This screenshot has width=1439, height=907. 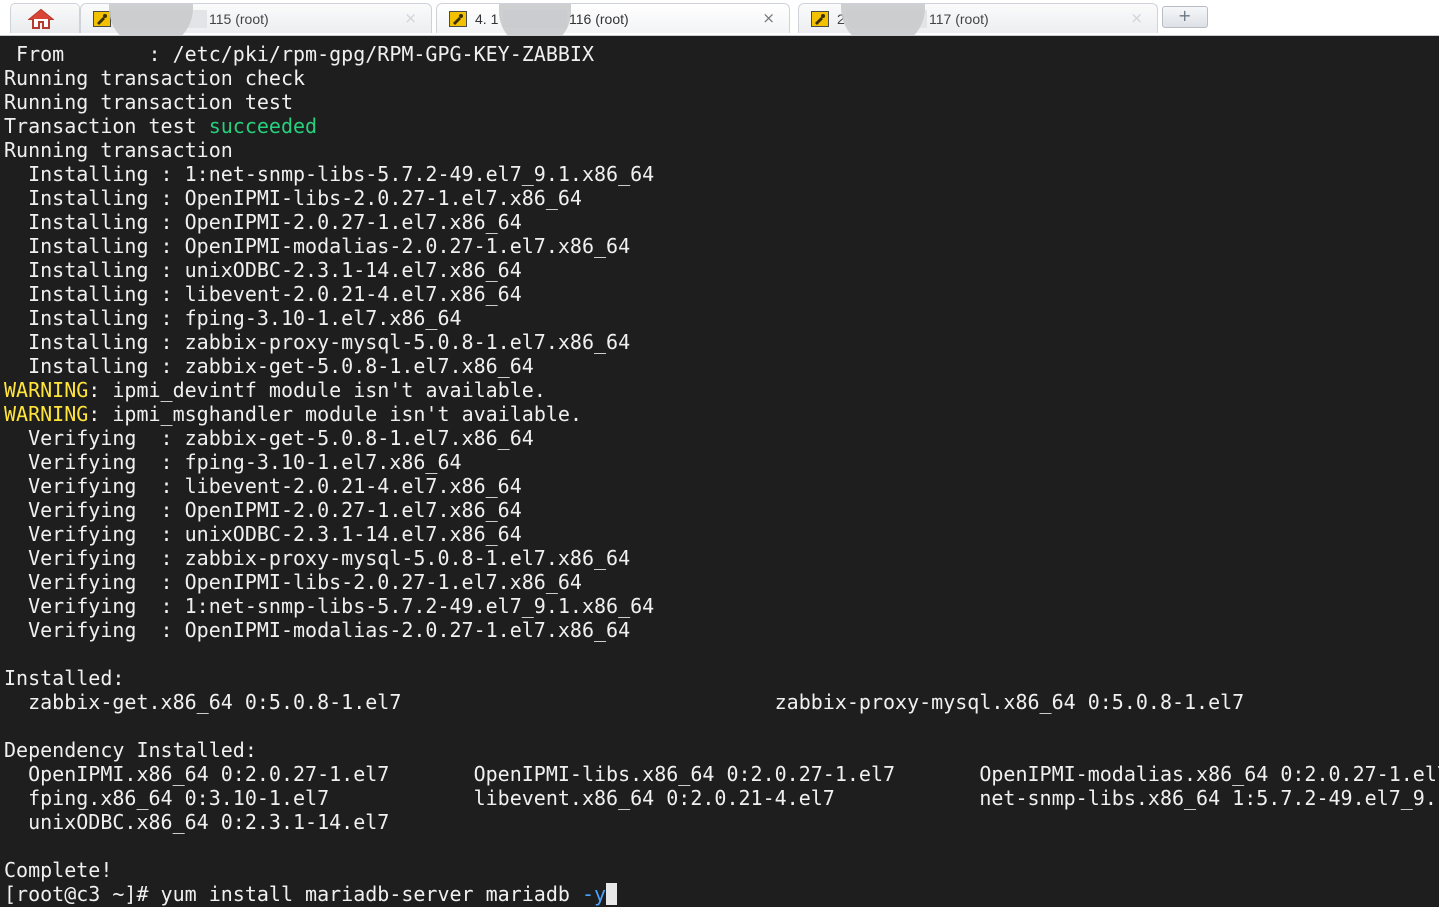 I want to click on terminal-line: Verifying : unixODBC-2.3.1-14.el7.x86_64, so click(x=263, y=534).